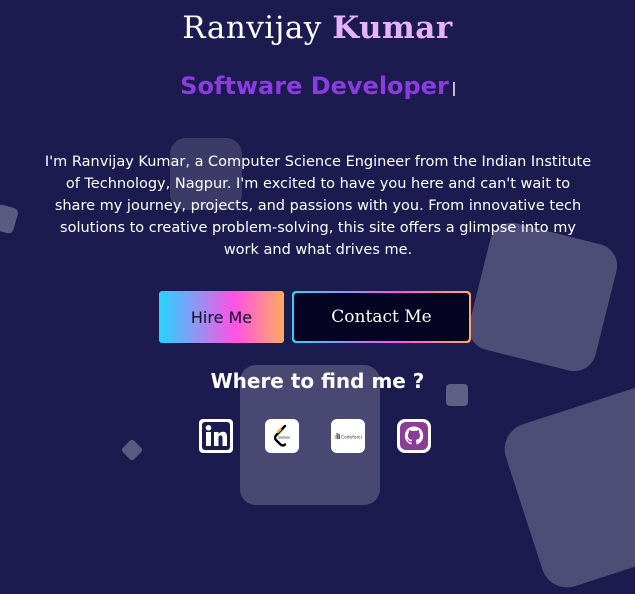 The image size is (635, 594). What do you see at coordinates (414, 436) in the screenshot?
I see `github-icon` at bounding box center [414, 436].